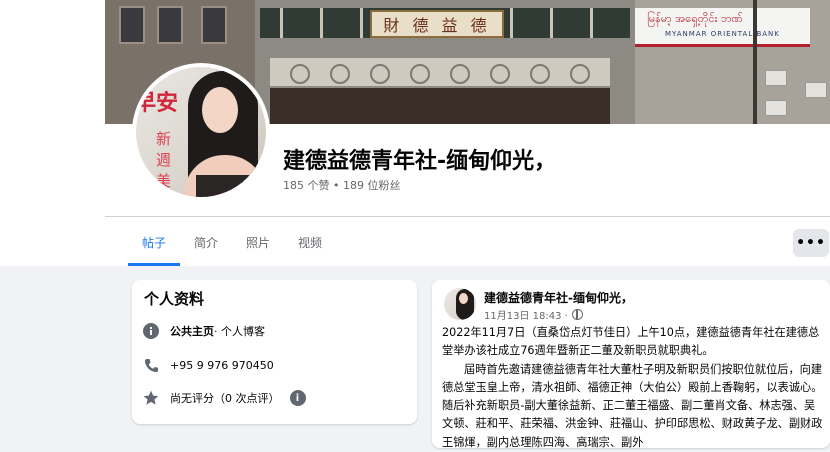  Describe the element at coordinates (440, 106) in the screenshot. I see `cover-storefront` at that location.